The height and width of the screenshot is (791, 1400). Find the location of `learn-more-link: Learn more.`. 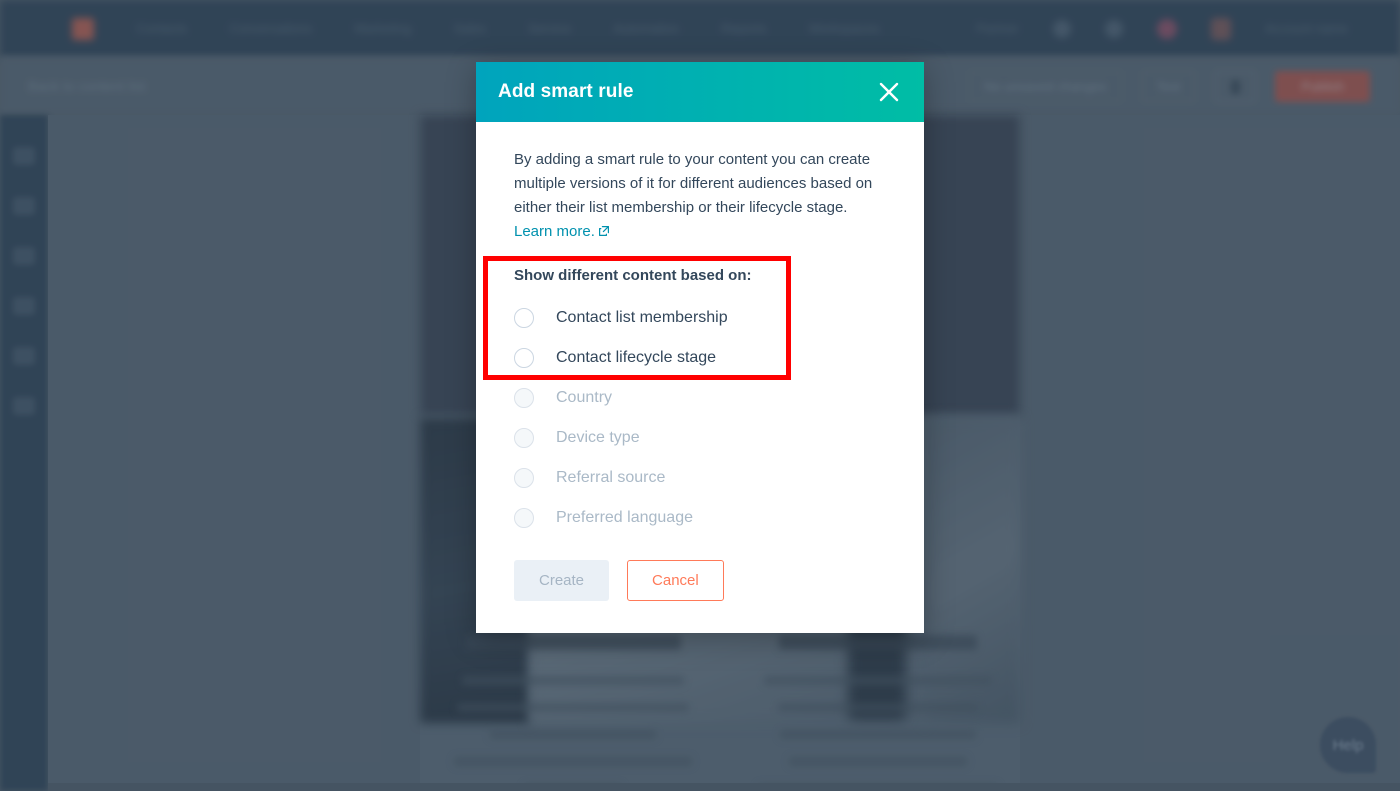

learn-more-link: Learn more. is located at coordinates (554, 231).